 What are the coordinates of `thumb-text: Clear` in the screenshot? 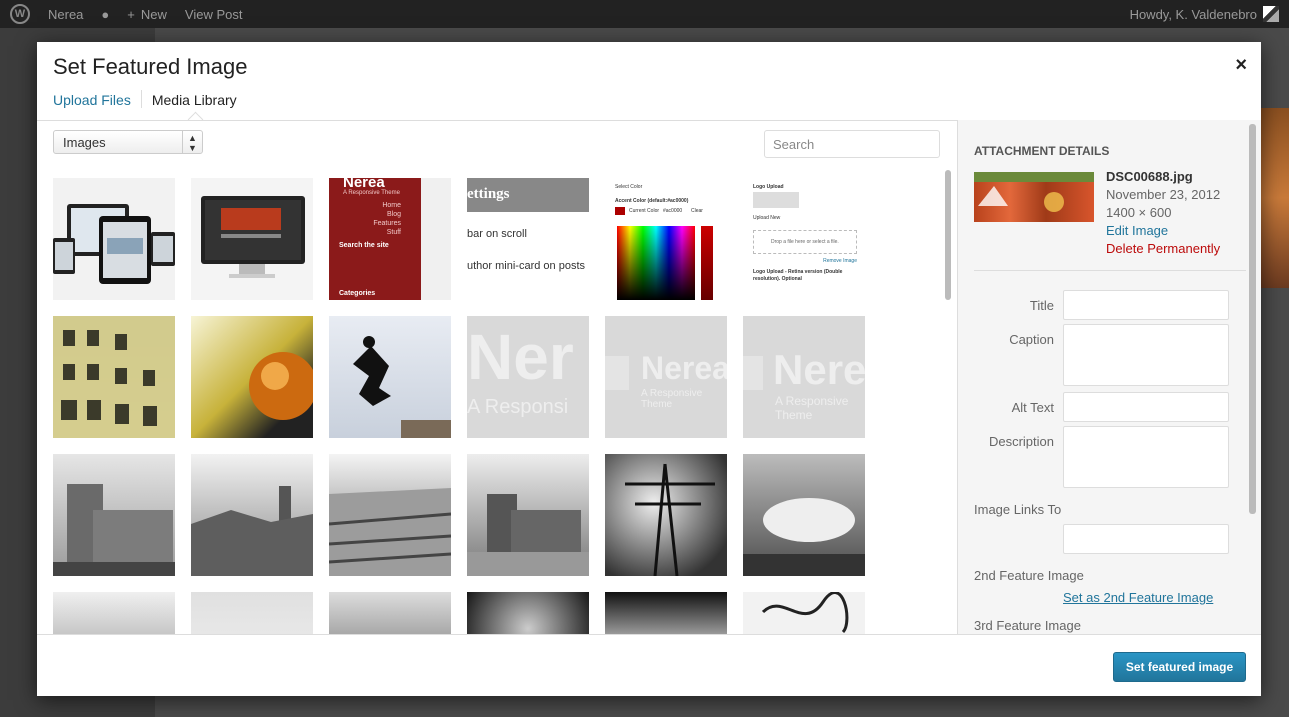 It's located at (697, 211).